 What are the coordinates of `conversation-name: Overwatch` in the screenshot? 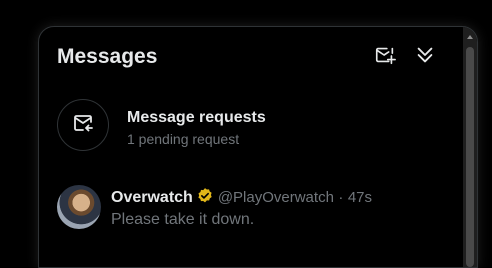 It's located at (152, 197).